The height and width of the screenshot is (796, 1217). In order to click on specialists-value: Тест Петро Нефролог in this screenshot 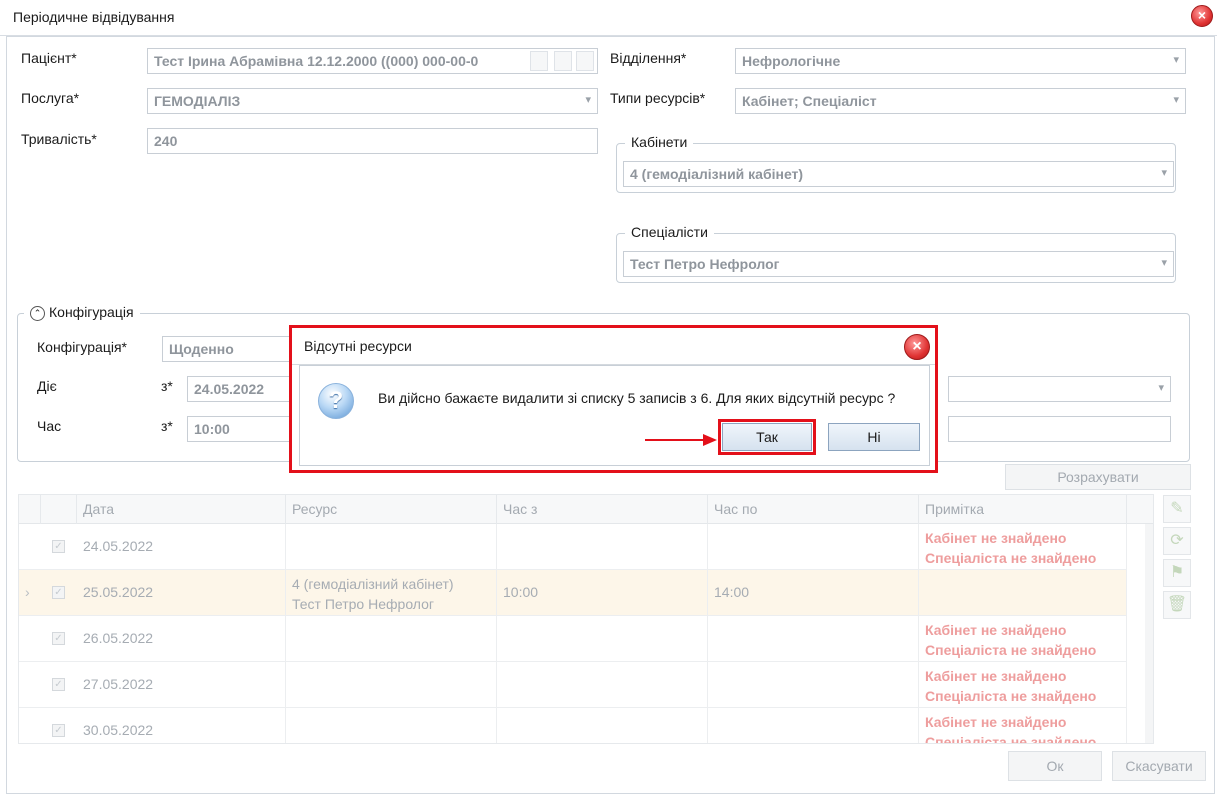, I will do `click(705, 264)`.